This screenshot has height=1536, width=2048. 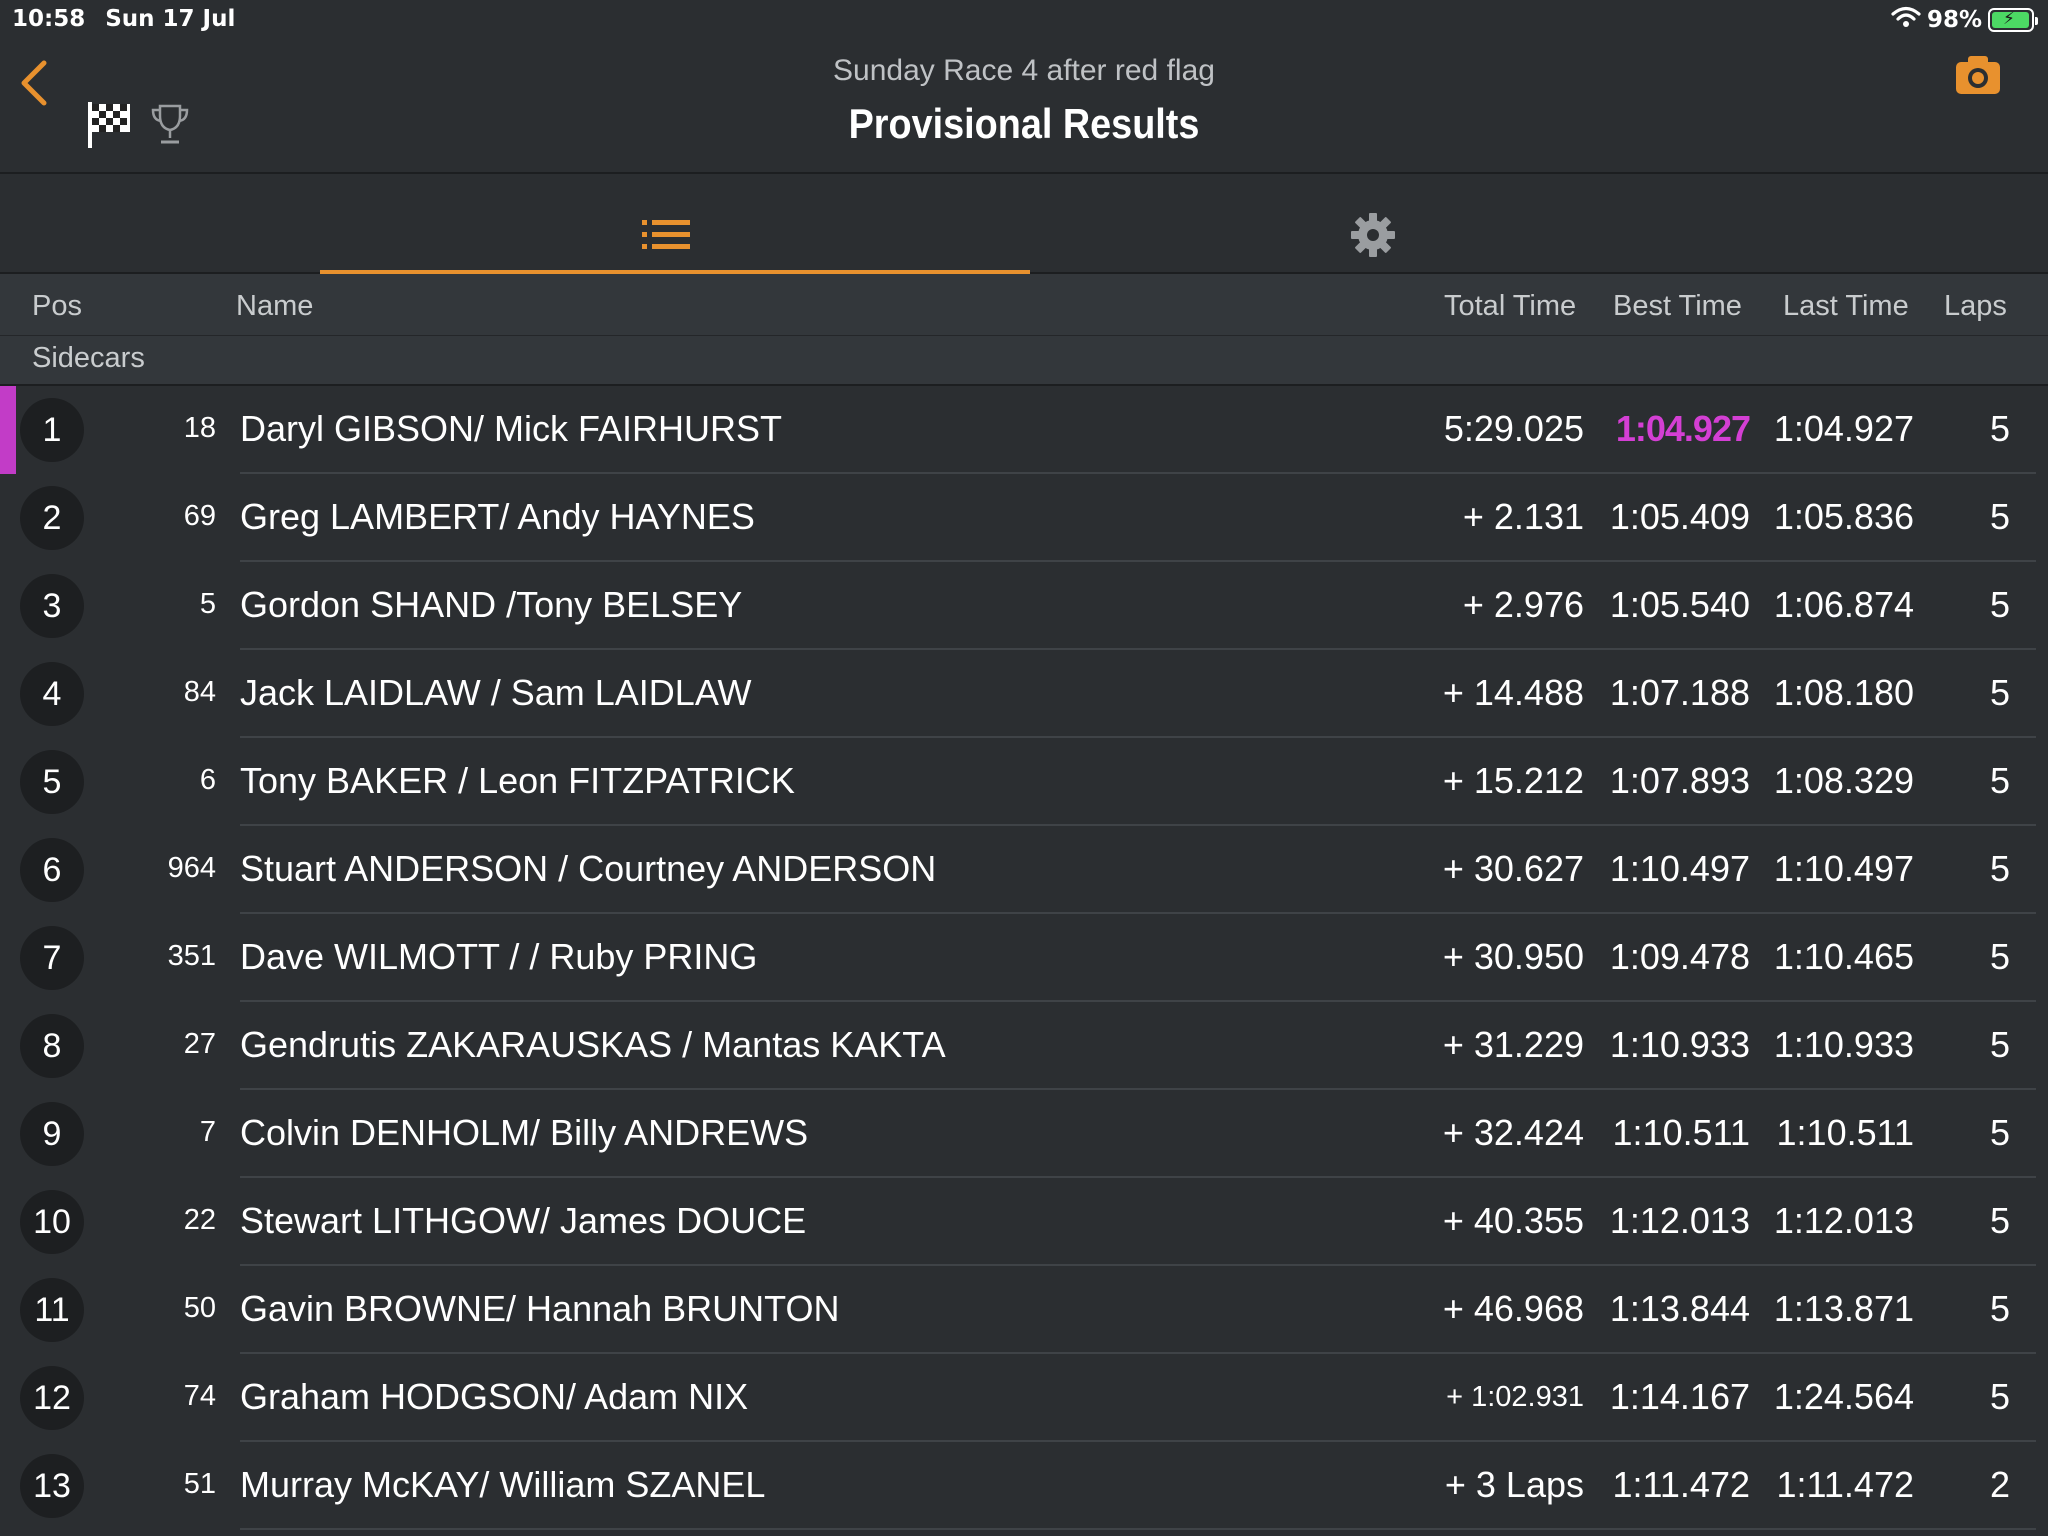 What do you see at coordinates (52, 606) in the screenshot?
I see `position-badge: 3` at bounding box center [52, 606].